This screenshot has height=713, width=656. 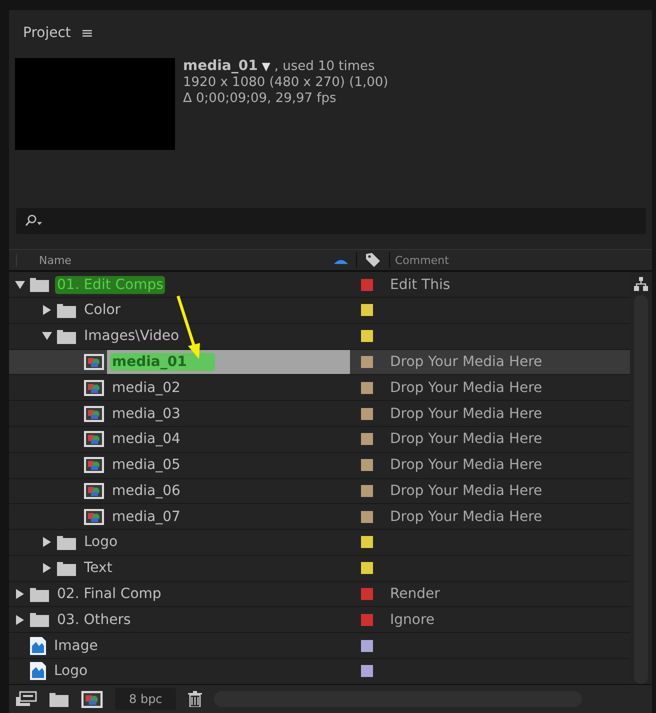 What do you see at coordinates (414, 594) in the screenshot?
I see `comment-text: Render` at bounding box center [414, 594].